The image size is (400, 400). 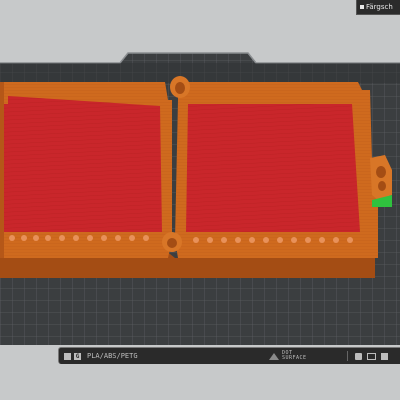 What do you see at coordinates (274, 356) in the screenshot?
I see `triangle-warning-icon` at bounding box center [274, 356].